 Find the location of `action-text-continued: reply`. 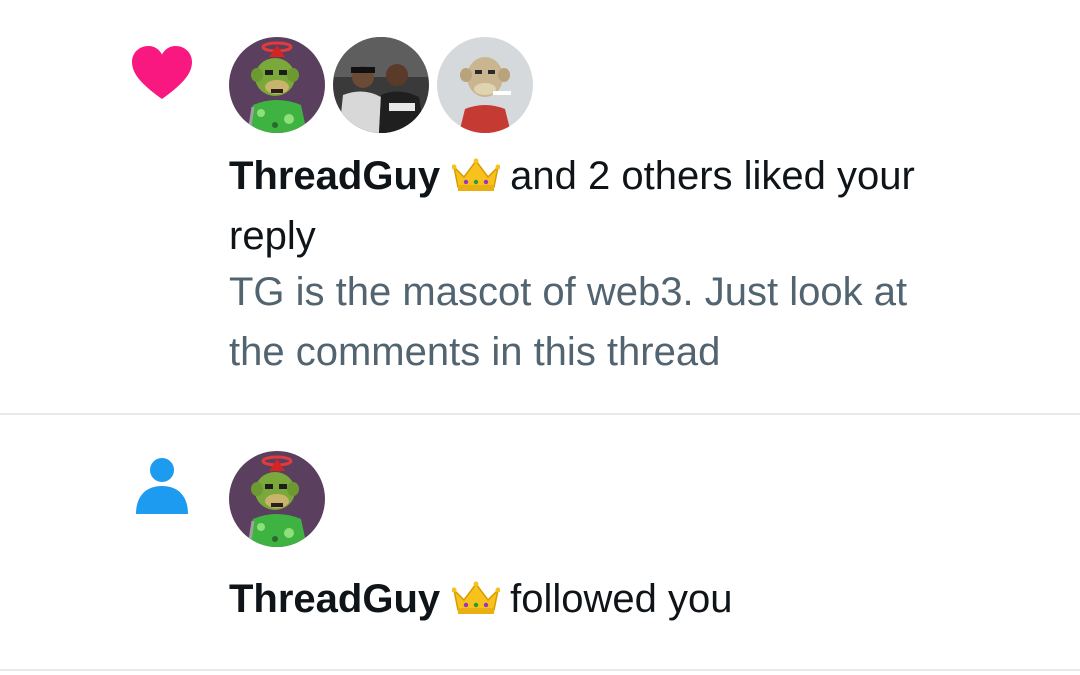

action-text-continued: reply is located at coordinates (272, 236).